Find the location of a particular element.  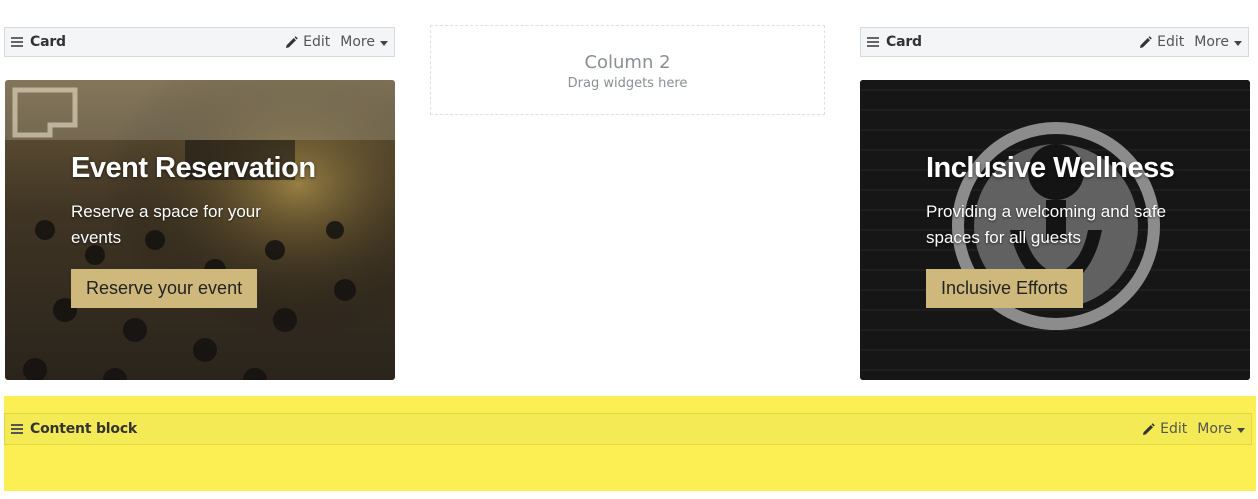

content-block-toolbar: Content block Edit More is located at coordinates (628, 429).